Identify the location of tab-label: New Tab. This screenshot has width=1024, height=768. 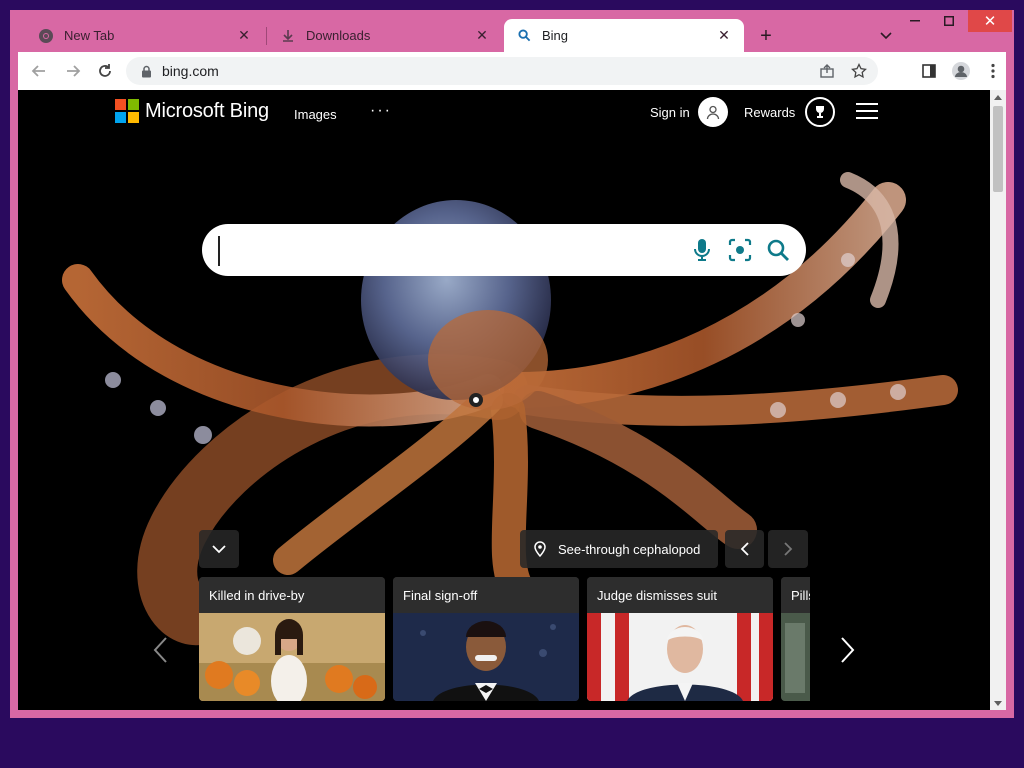
(89, 35).